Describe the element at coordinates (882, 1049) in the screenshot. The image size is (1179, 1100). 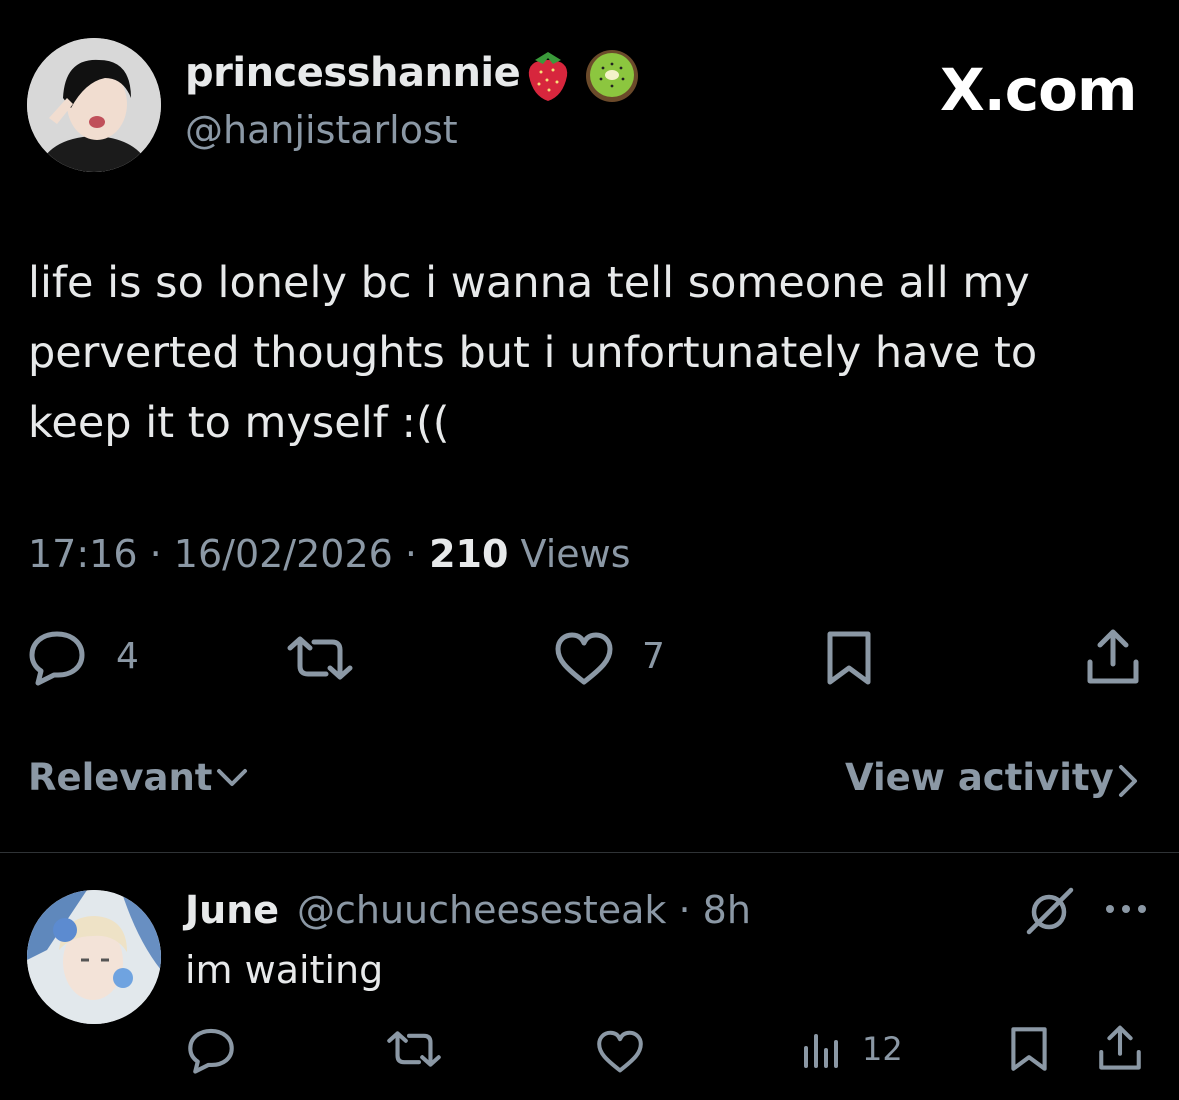
I see `reply-views-count: 12` at that location.